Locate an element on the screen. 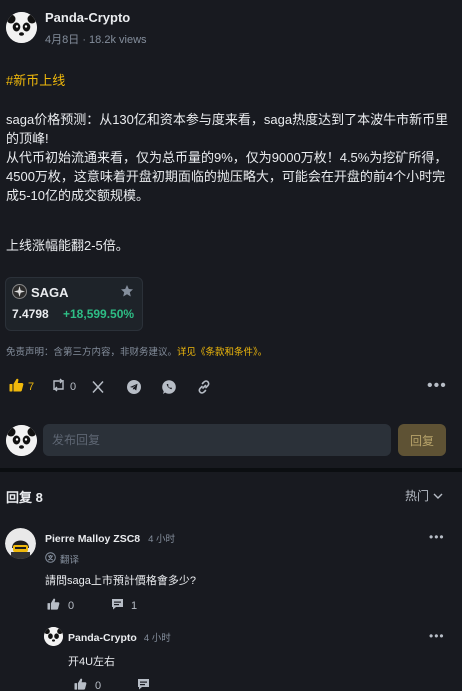 The height and width of the screenshot is (691, 462). like-count: 7 is located at coordinates (31, 387).